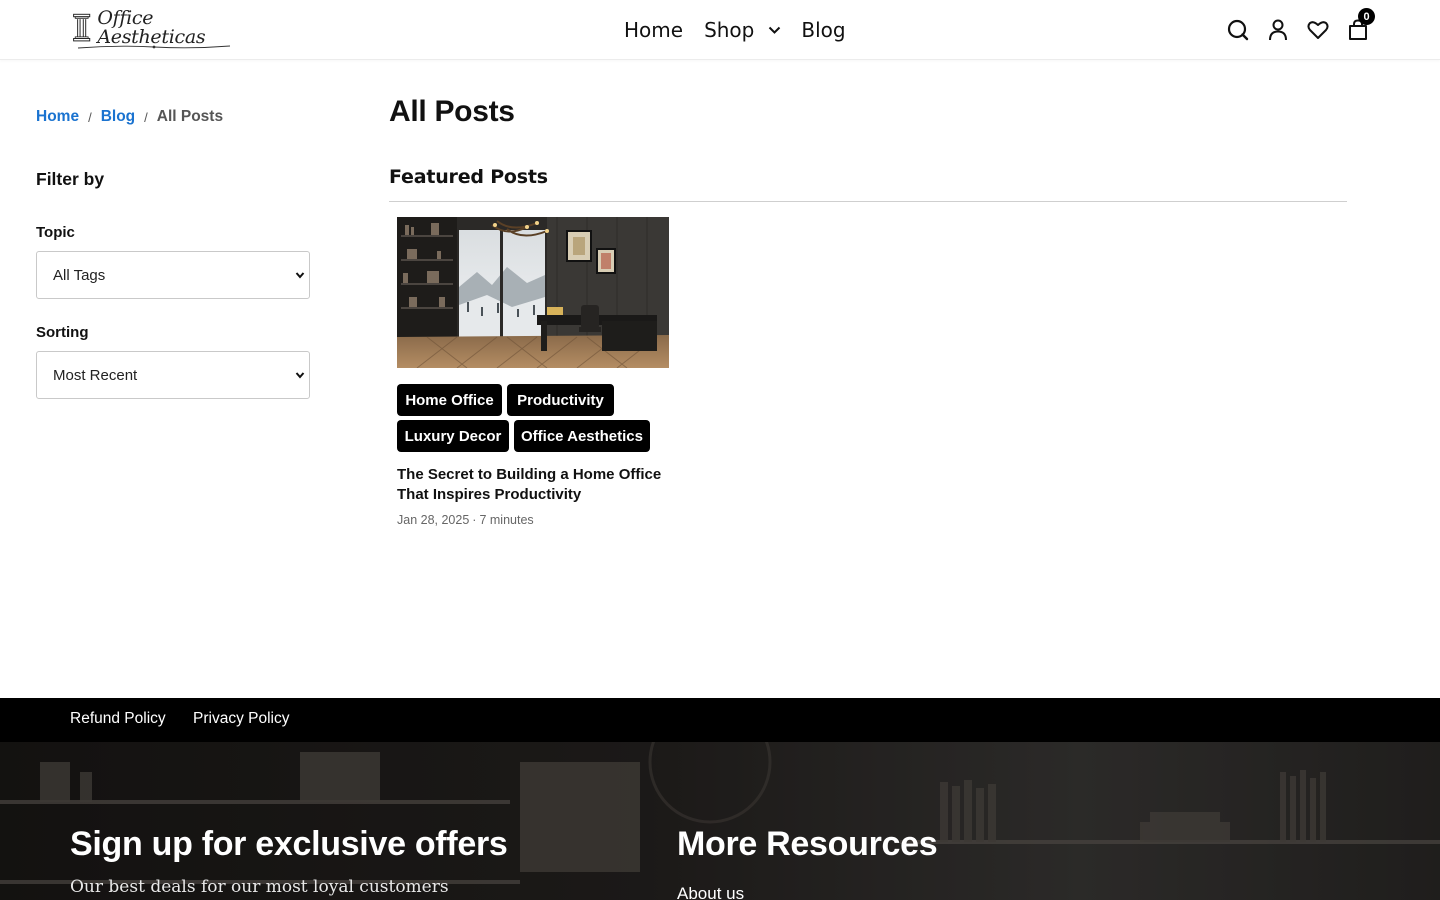  What do you see at coordinates (433, 520) in the screenshot?
I see `post-date: Jan 28, 2025` at bounding box center [433, 520].